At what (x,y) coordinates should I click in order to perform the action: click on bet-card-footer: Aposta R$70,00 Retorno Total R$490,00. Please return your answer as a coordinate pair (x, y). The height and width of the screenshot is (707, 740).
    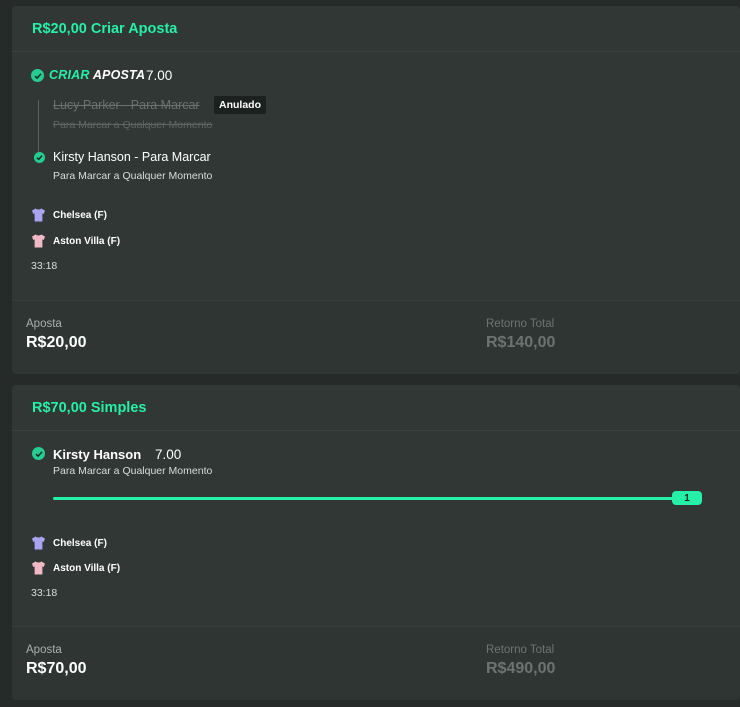
    Looking at the image, I should click on (376, 663).